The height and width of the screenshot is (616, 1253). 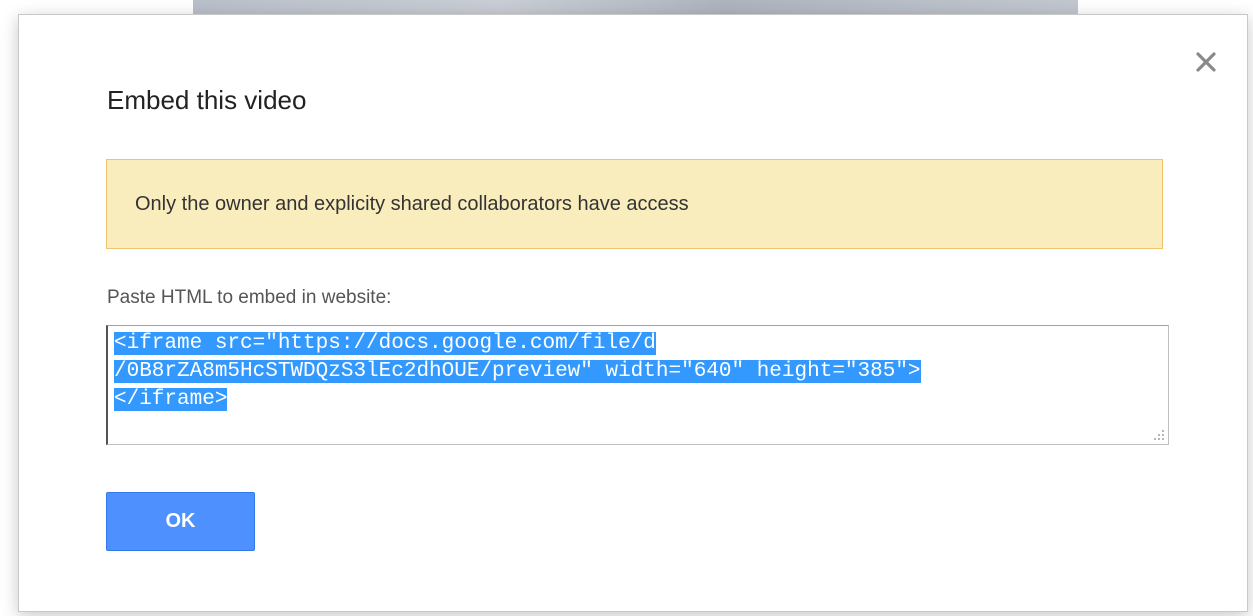 I want to click on close-icon, so click(x=1206, y=62).